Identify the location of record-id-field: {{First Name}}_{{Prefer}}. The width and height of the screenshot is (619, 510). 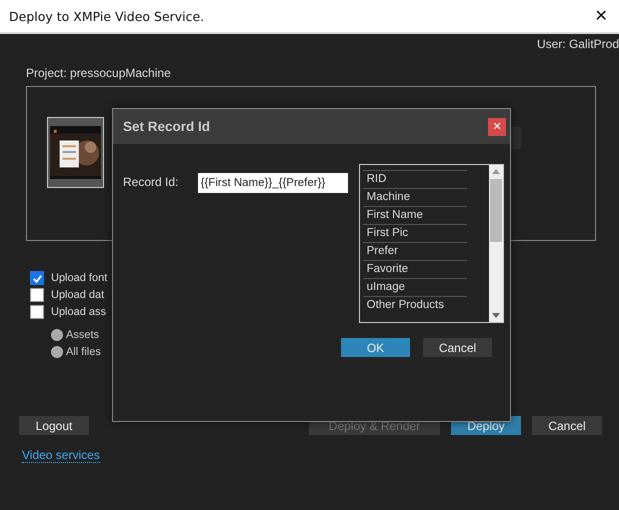
(273, 183).